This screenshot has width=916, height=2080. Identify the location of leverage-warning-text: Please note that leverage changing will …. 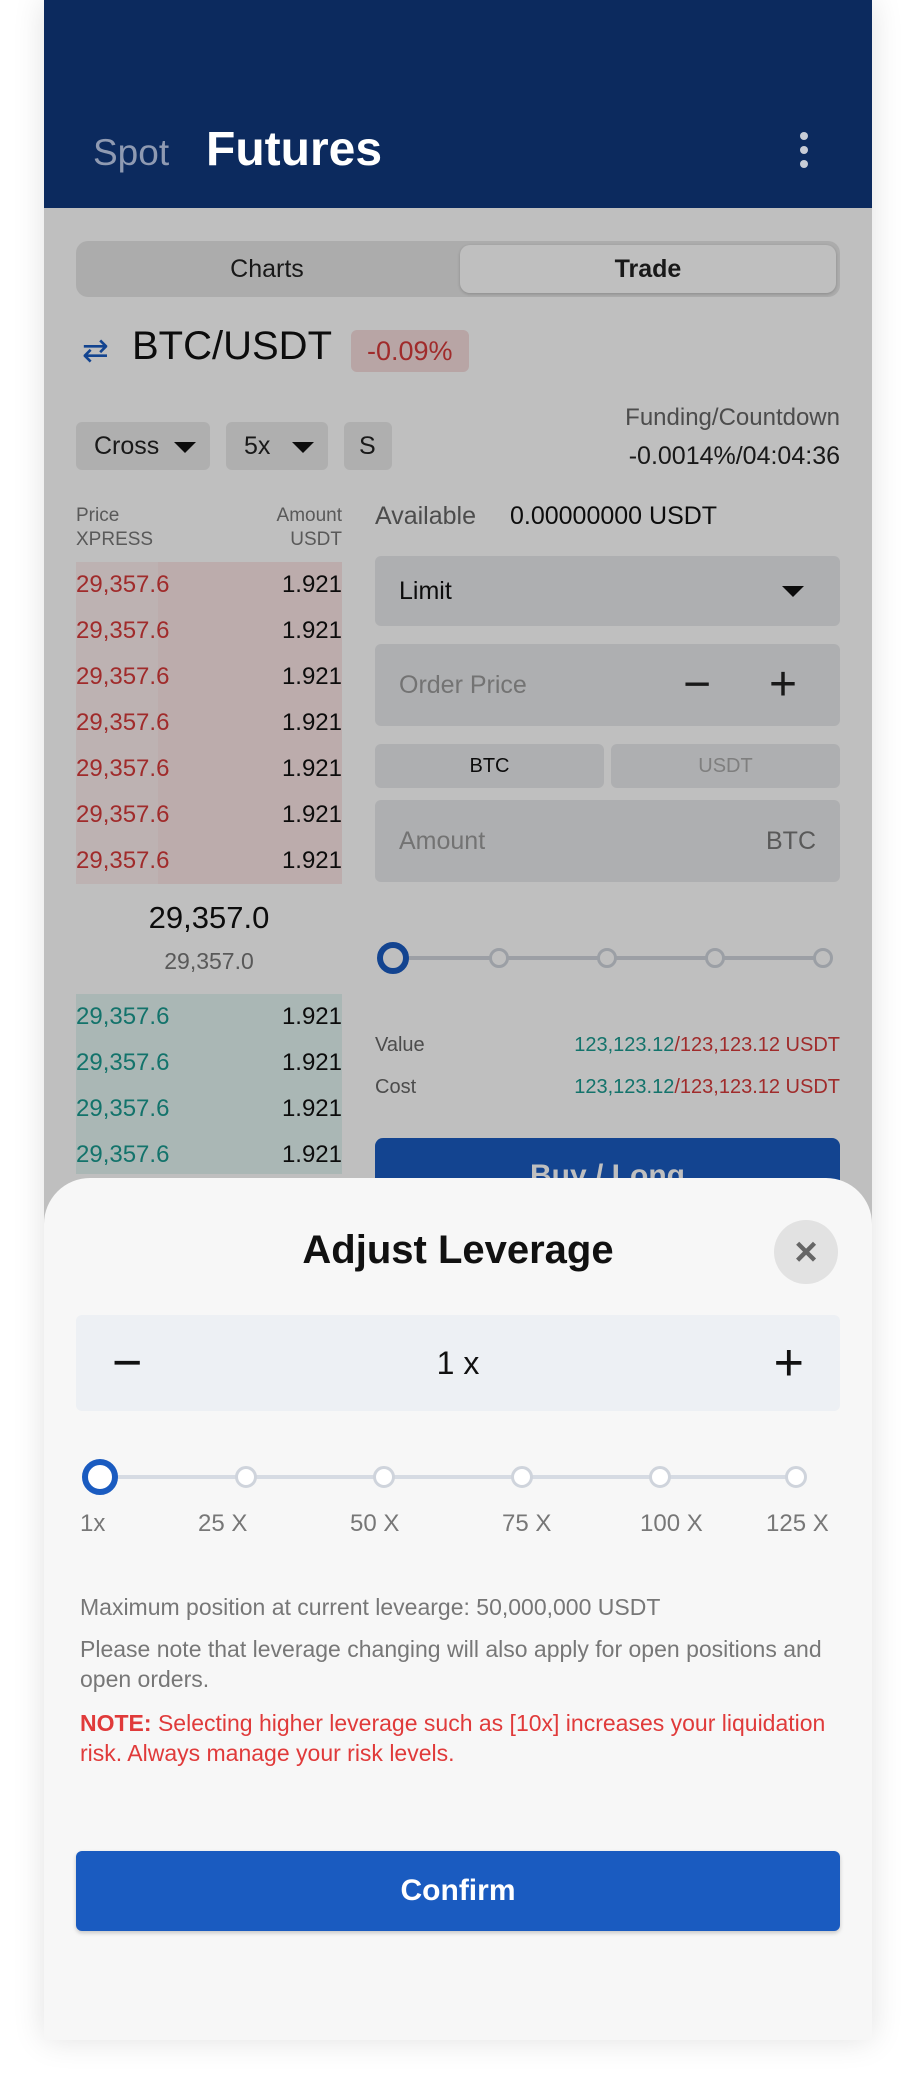
(451, 1664).